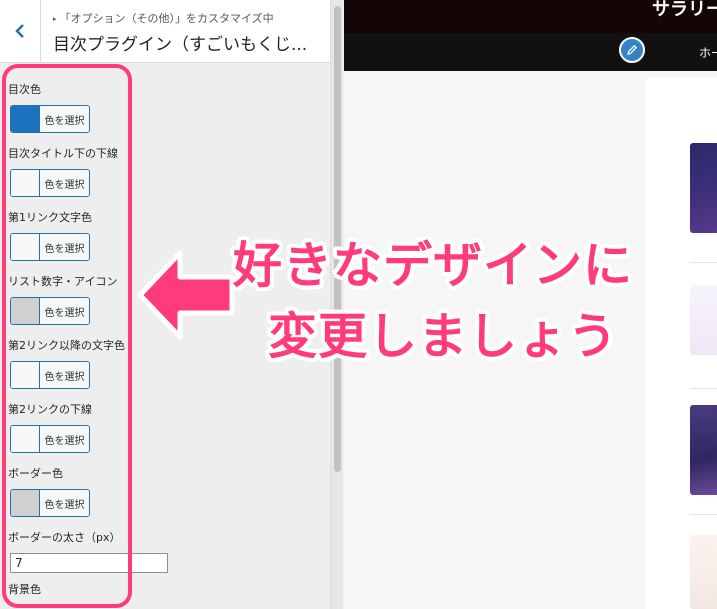 This screenshot has height=609, width=717. What do you see at coordinates (35, 473) in the screenshot?
I see `control-label: ボーダー色` at bounding box center [35, 473].